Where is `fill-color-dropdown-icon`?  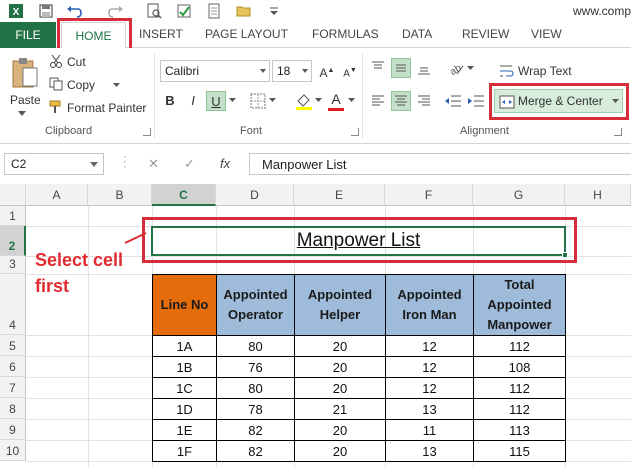 fill-color-dropdown-icon is located at coordinates (318, 100).